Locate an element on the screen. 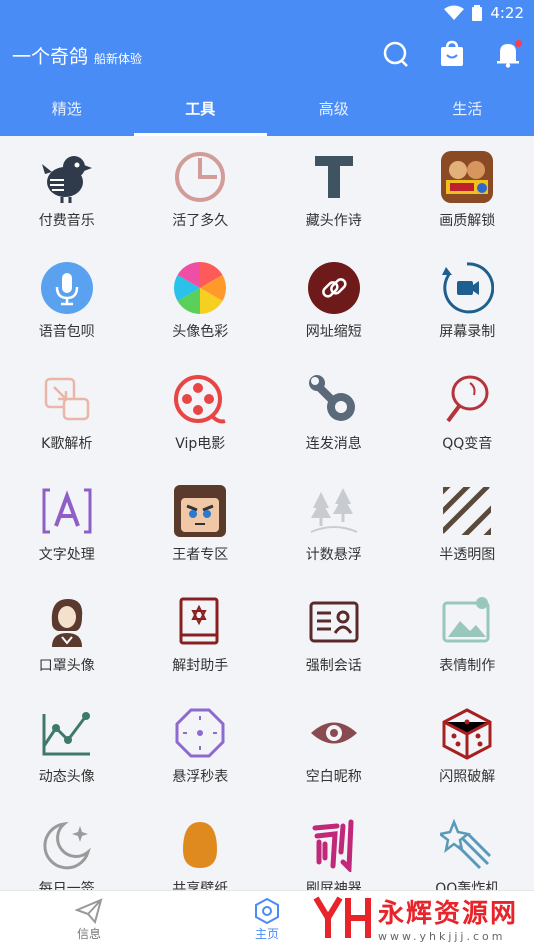  tool-item: 表情制作 is located at coordinates (467, 636).